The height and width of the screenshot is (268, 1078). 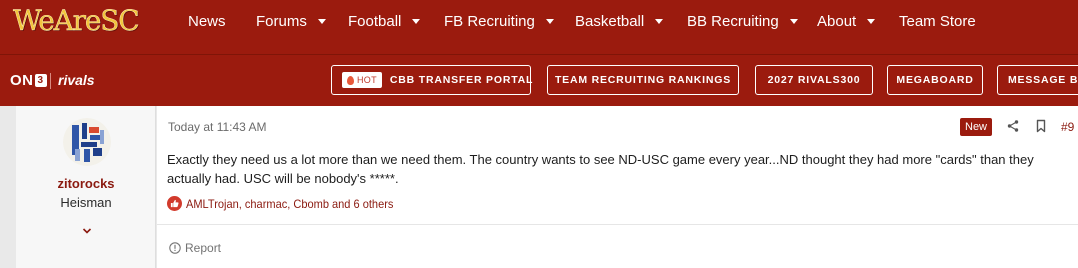 I want to click on nav-basketball: Basketball, so click(x=619, y=21).